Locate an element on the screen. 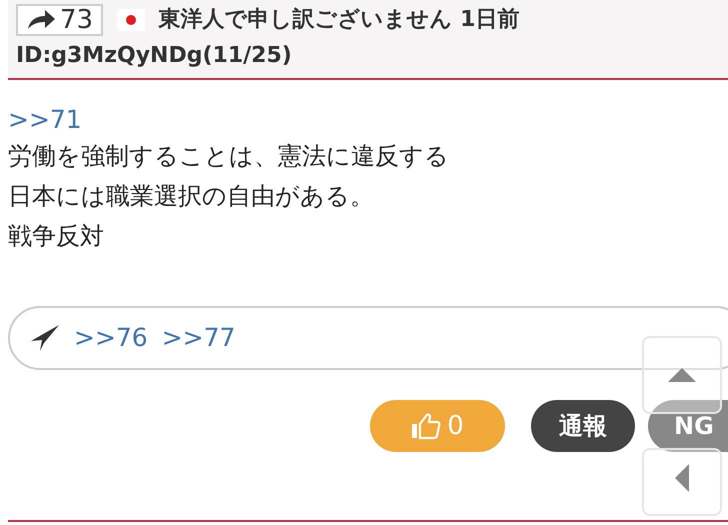 Image resolution: width=728 pixels, height=525 pixels. post-text: 労働を強制することは、憲法に違反する is located at coordinates (229, 156).